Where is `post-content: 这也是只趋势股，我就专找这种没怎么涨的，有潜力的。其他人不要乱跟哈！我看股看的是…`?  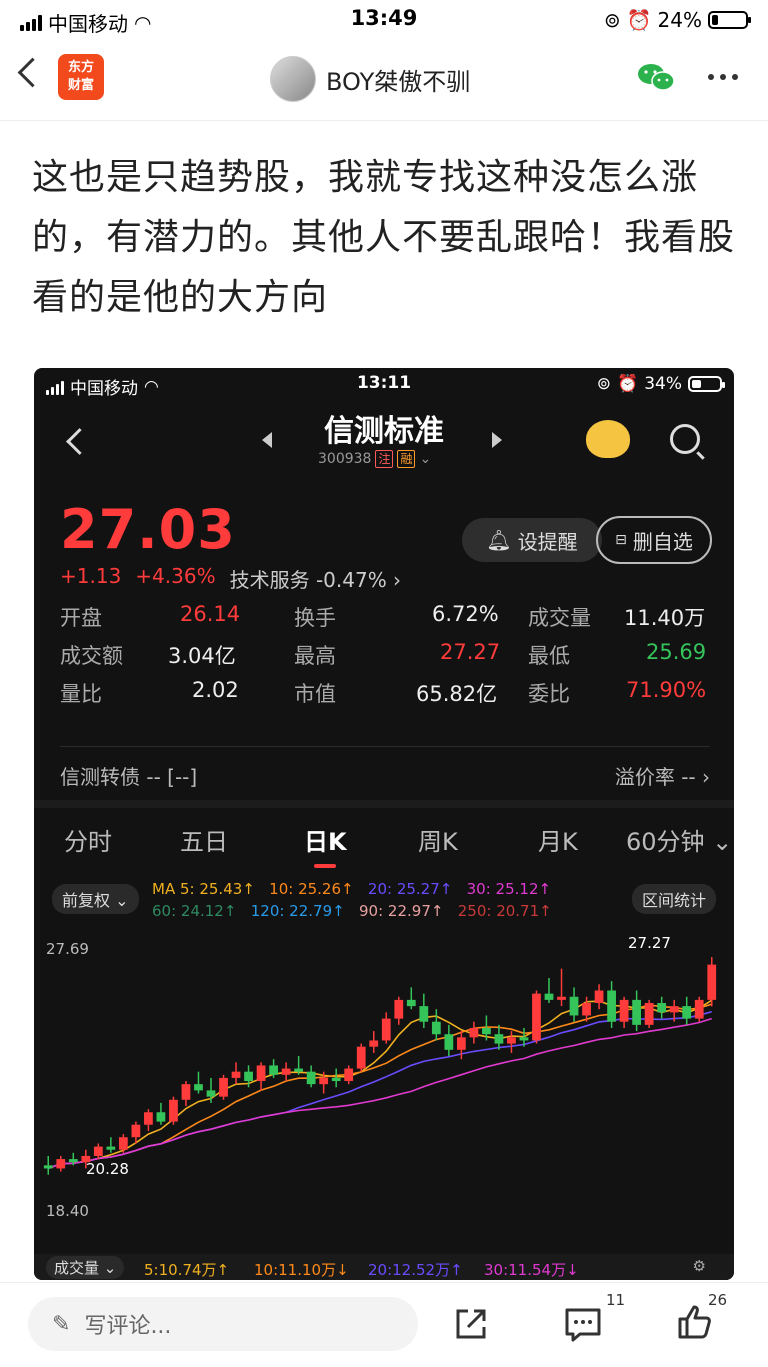 post-content: 这也是只趋势股，我就专找这种没怎么涨的，有潜力的。其他人不要乱跟哈！我看股看的是… is located at coordinates (384, 237).